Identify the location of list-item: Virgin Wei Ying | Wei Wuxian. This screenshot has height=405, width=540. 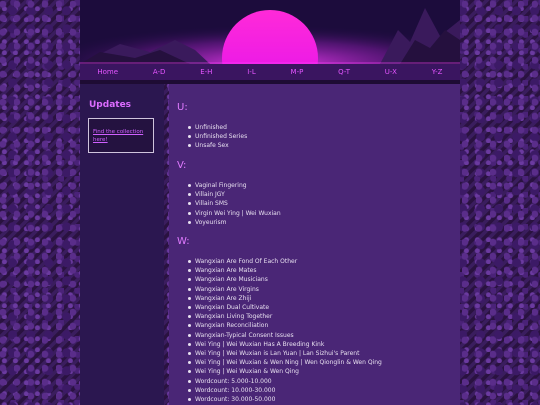
(234, 213).